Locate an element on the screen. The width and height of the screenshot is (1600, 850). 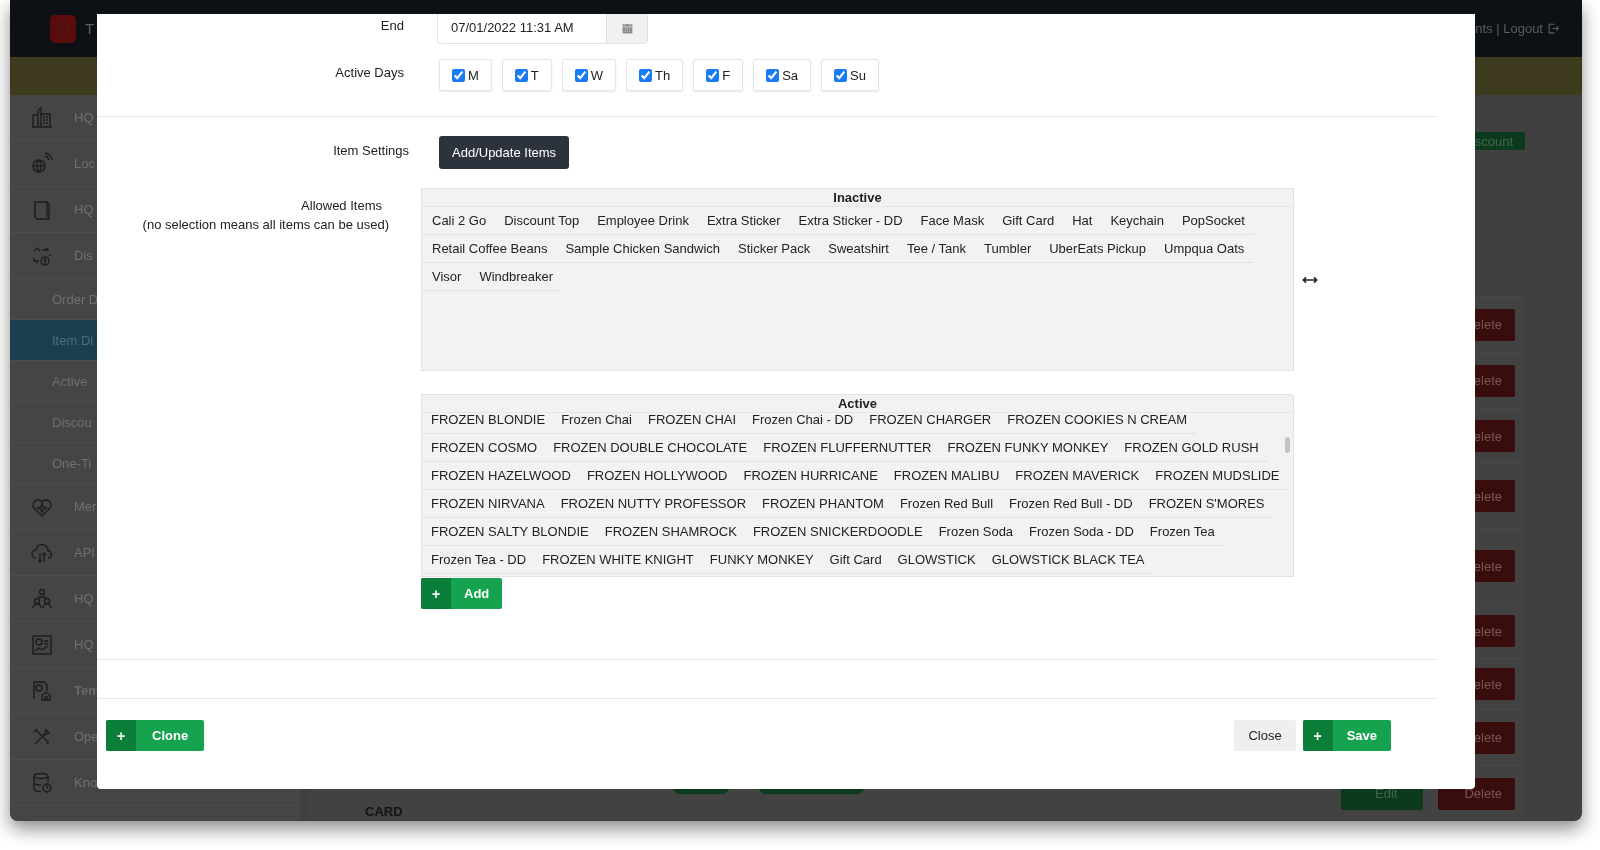
day-option: Th is located at coordinates (655, 75).